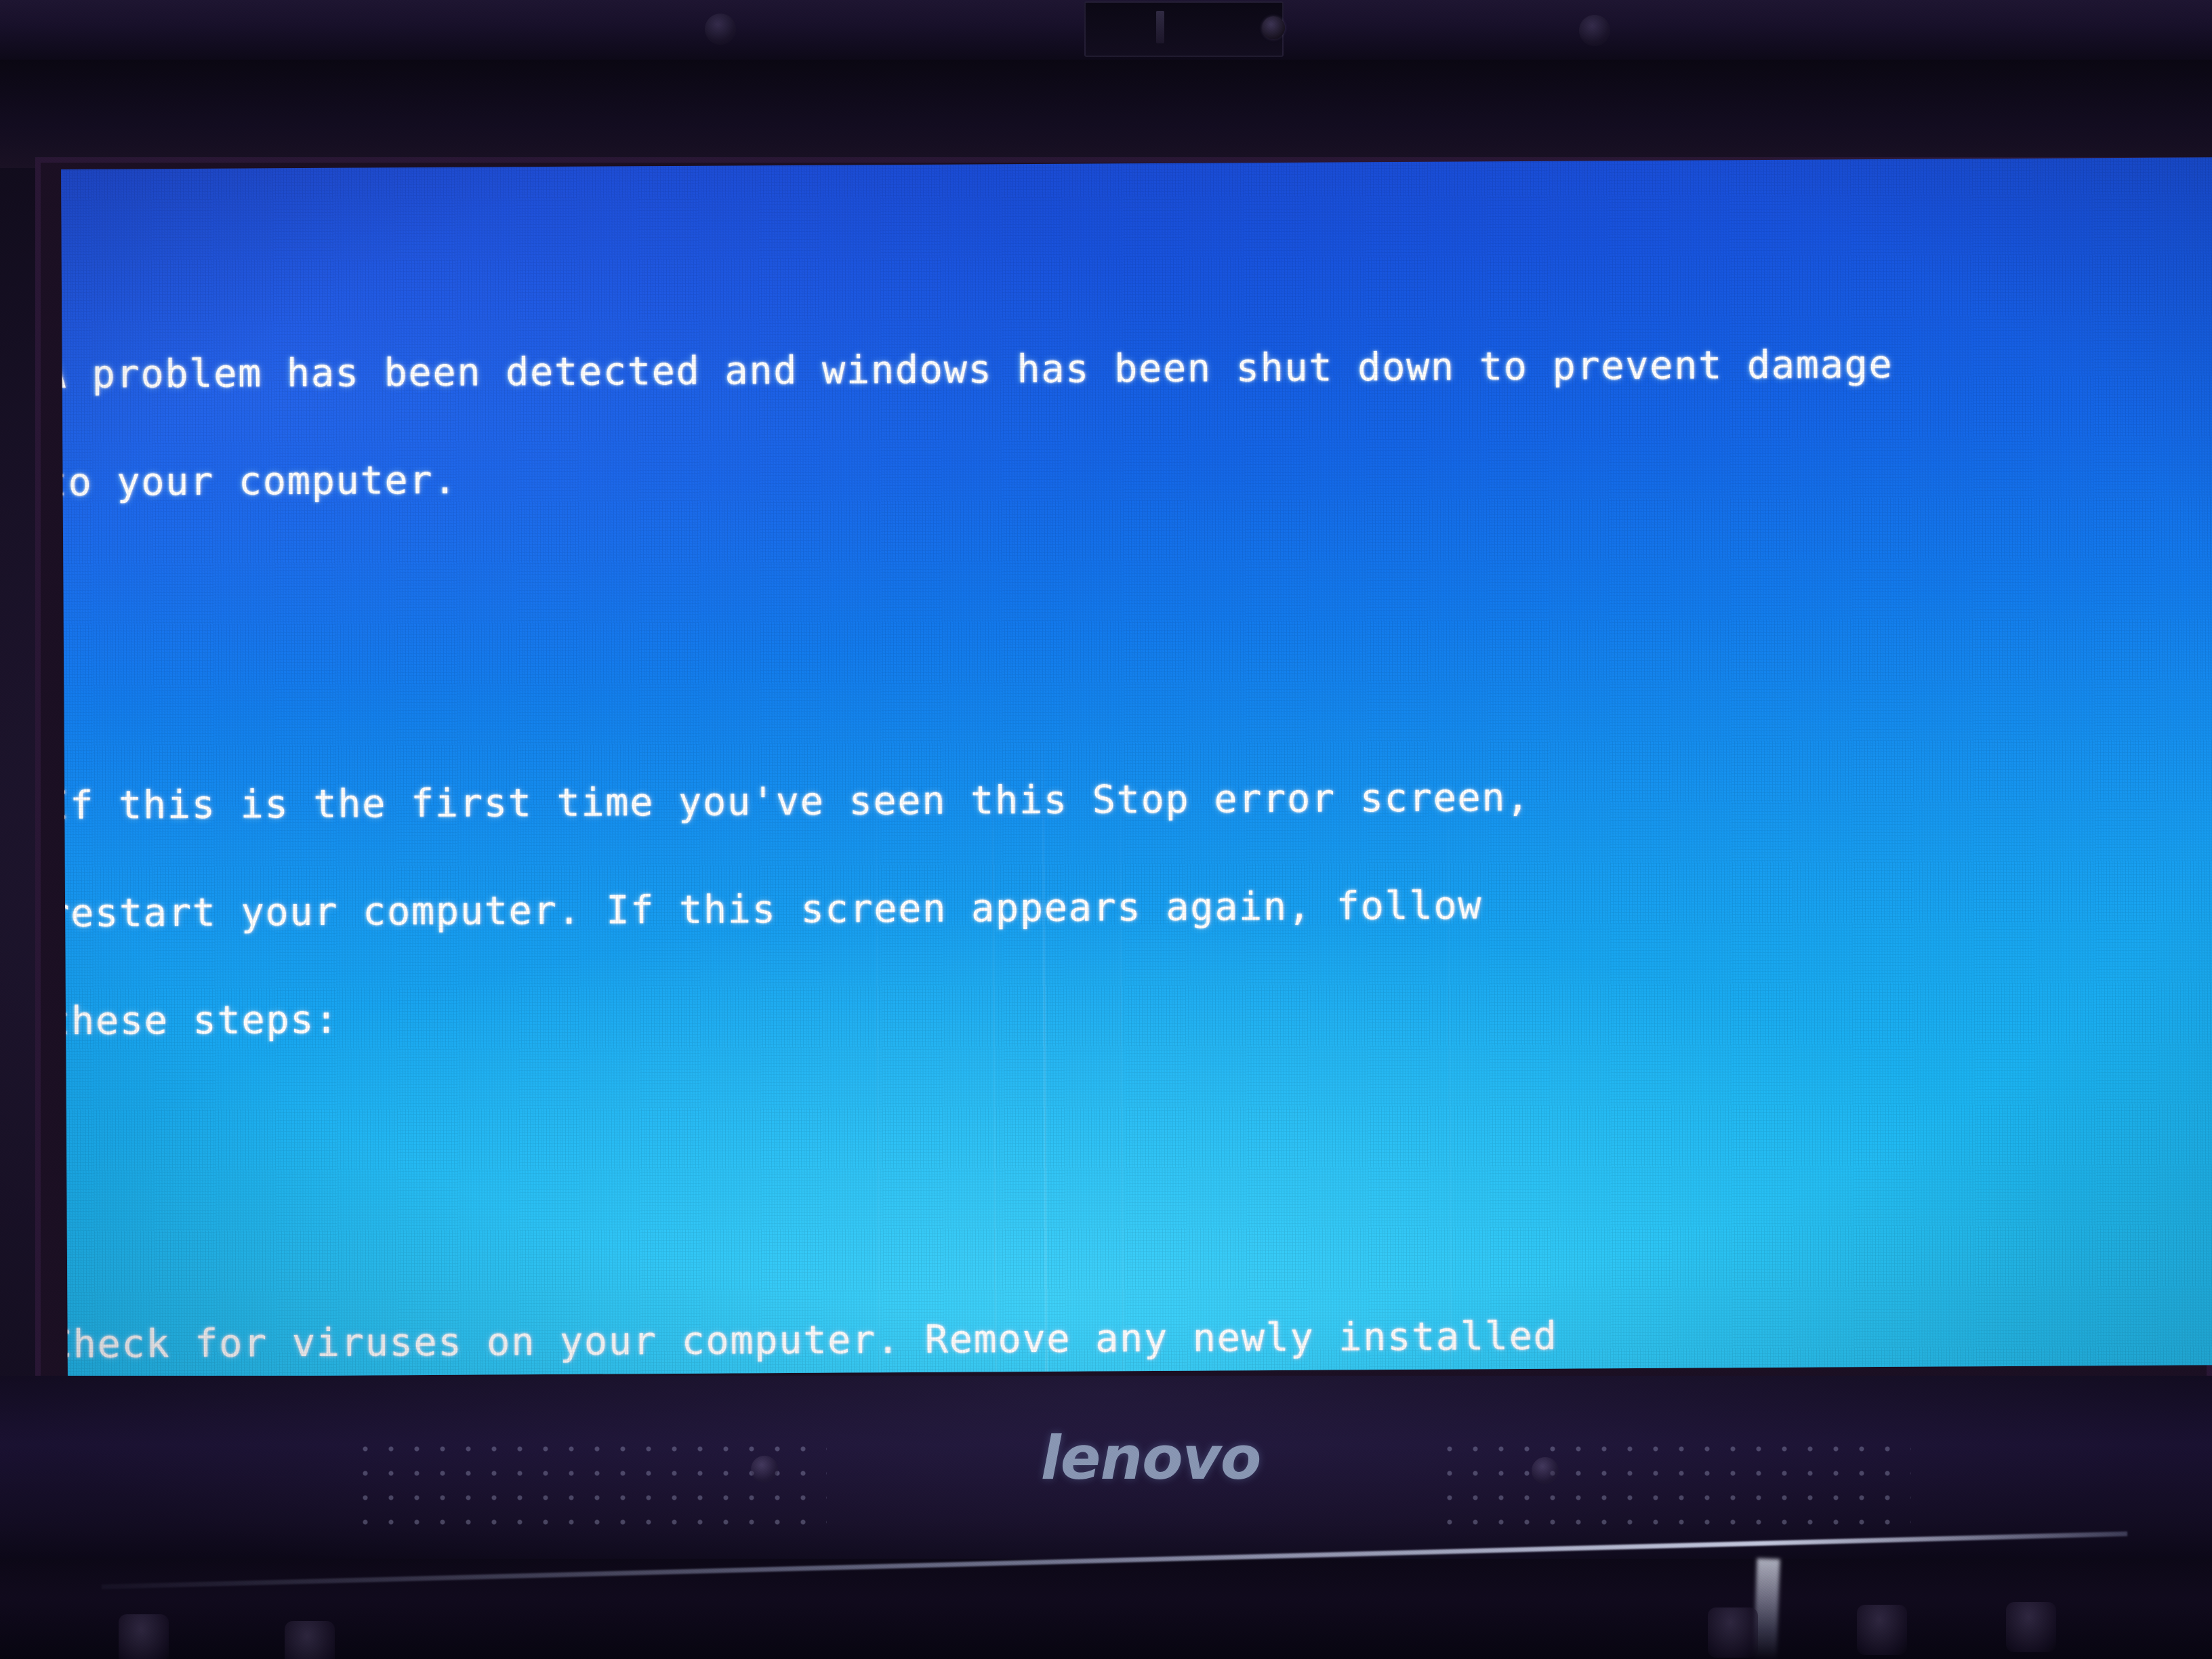  Describe the element at coordinates (259, 482) in the screenshot. I see `bsod-line: to your computer.` at that location.